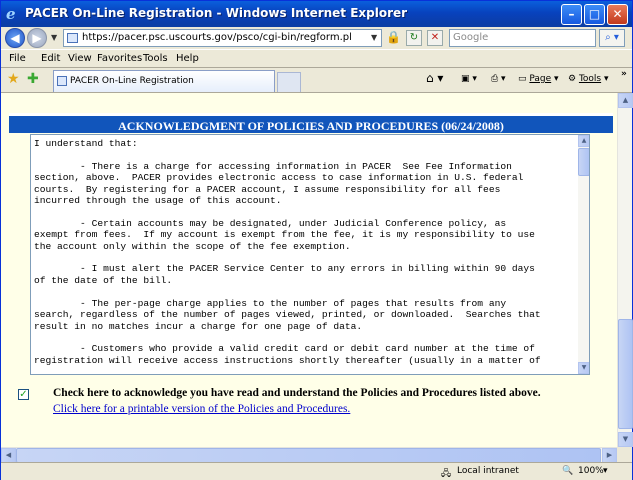 The width and height of the screenshot is (633, 480). Describe the element at coordinates (609, 455) in the screenshot. I see `scroll-right-icon: ▶` at that location.